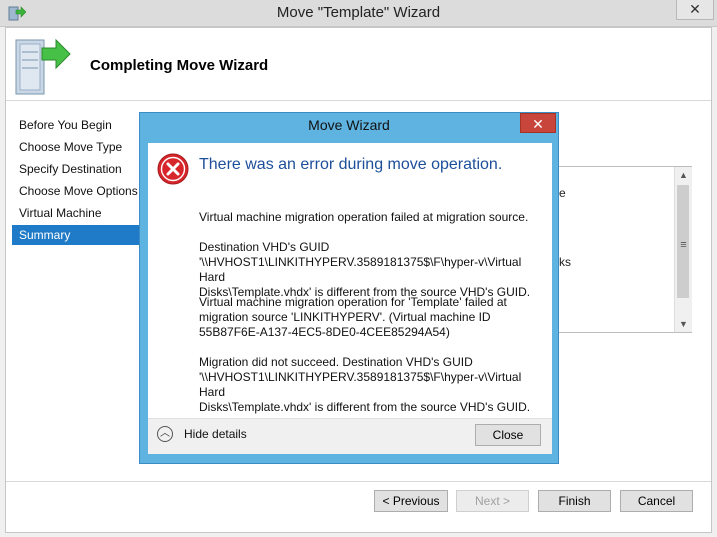 This screenshot has height=537, width=717. What do you see at coordinates (683, 324) in the screenshot?
I see `scroll-down-icon: ▼` at bounding box center [683, 324].